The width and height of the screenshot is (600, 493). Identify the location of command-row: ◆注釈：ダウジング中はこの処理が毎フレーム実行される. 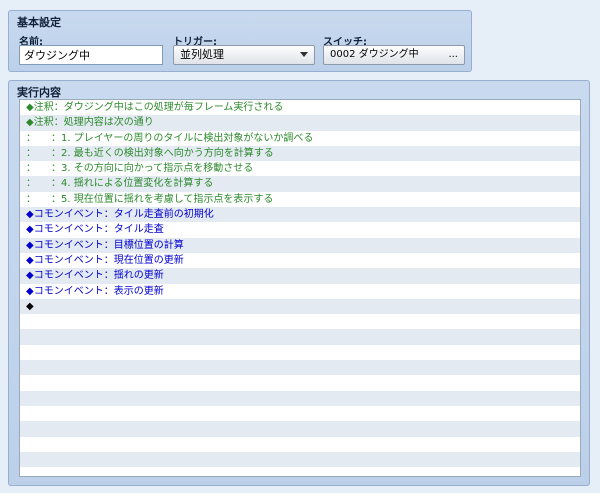
(300, 108).